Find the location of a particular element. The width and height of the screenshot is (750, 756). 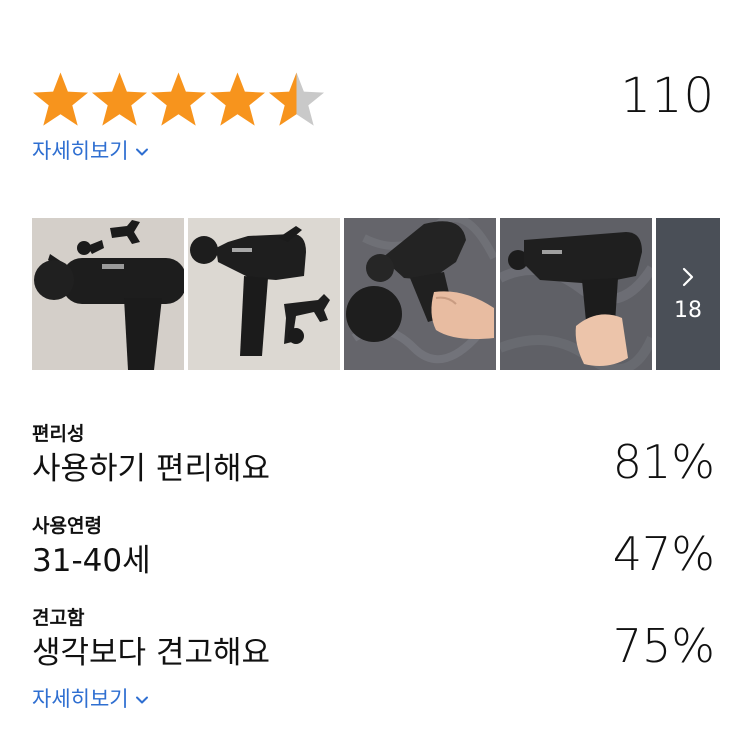

attribute-percent: 75% is located at coordinates (663, 646).